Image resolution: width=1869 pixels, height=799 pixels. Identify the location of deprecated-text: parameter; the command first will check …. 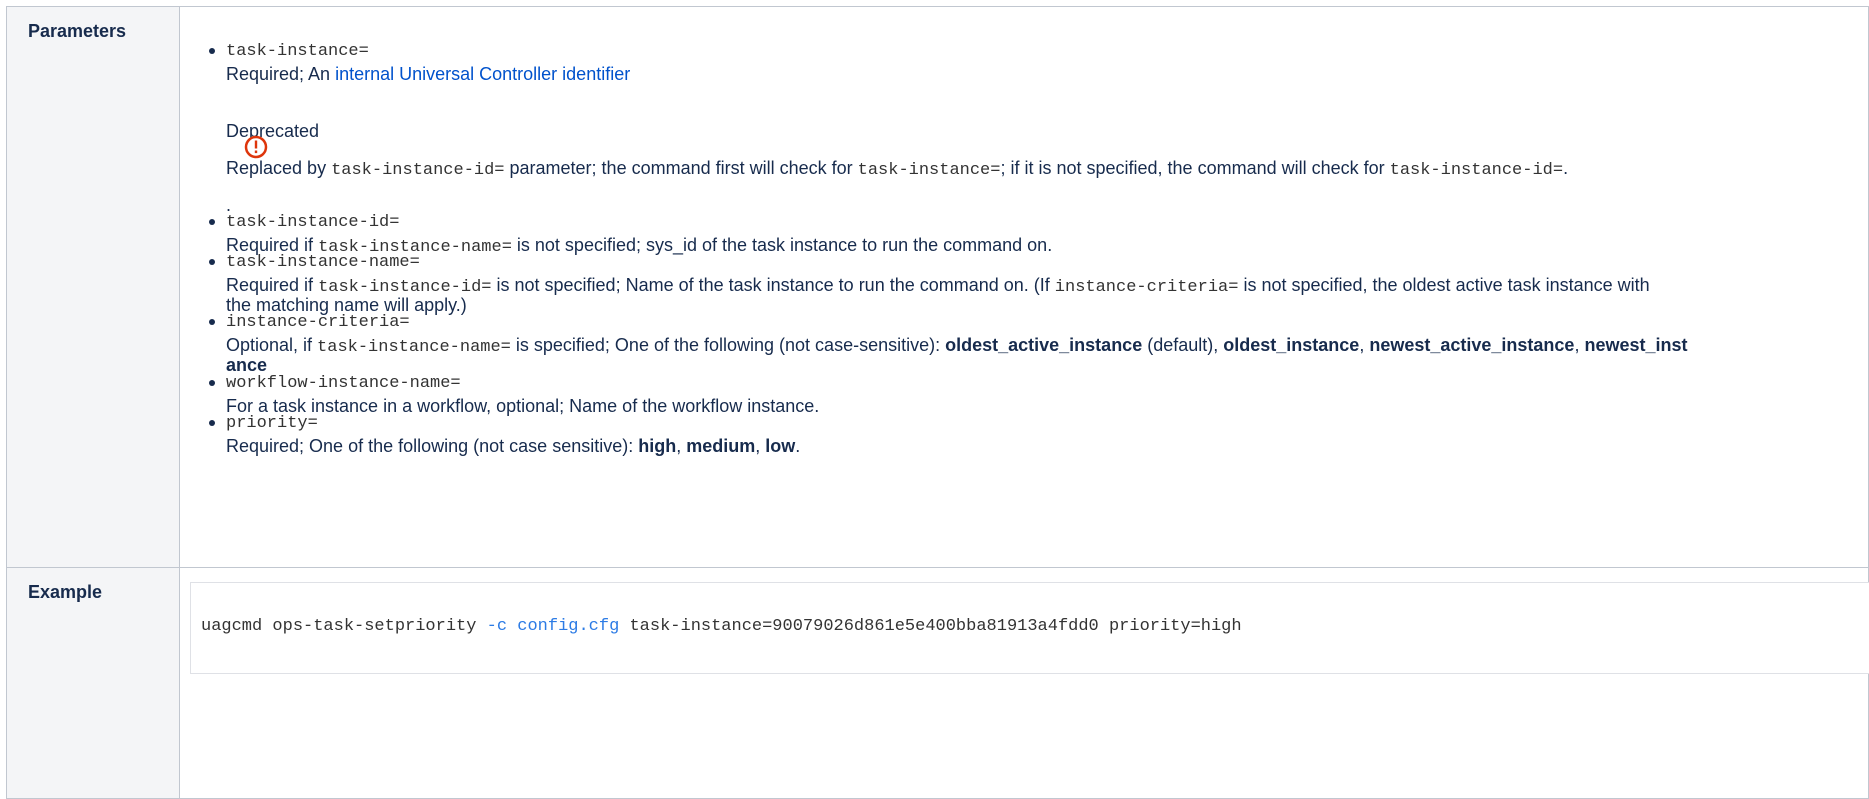
(681, 168).